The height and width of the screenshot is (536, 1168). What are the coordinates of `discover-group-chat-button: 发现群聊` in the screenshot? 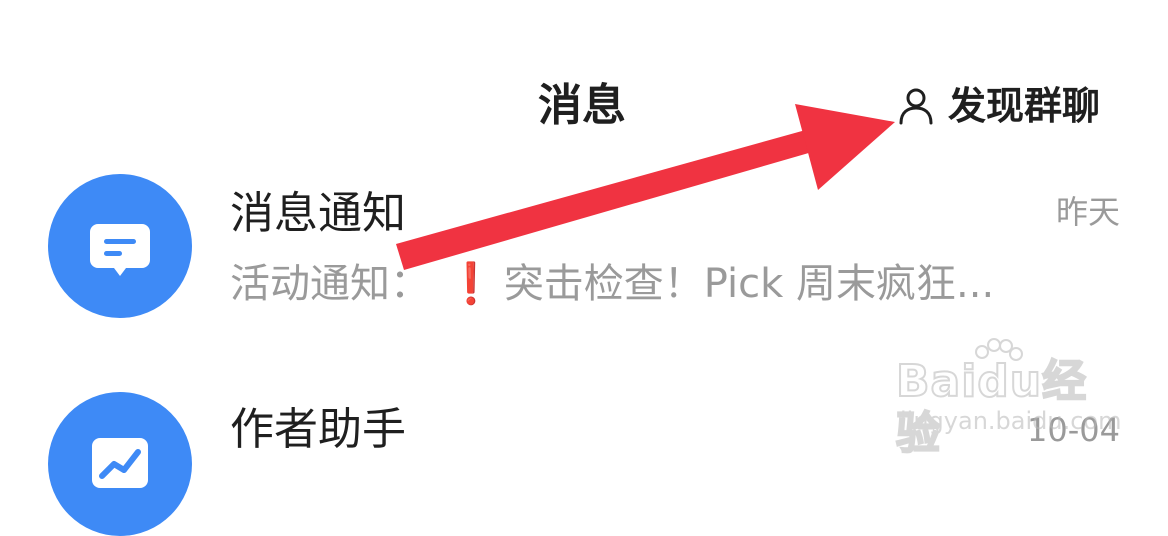 It's located at (998, 106).